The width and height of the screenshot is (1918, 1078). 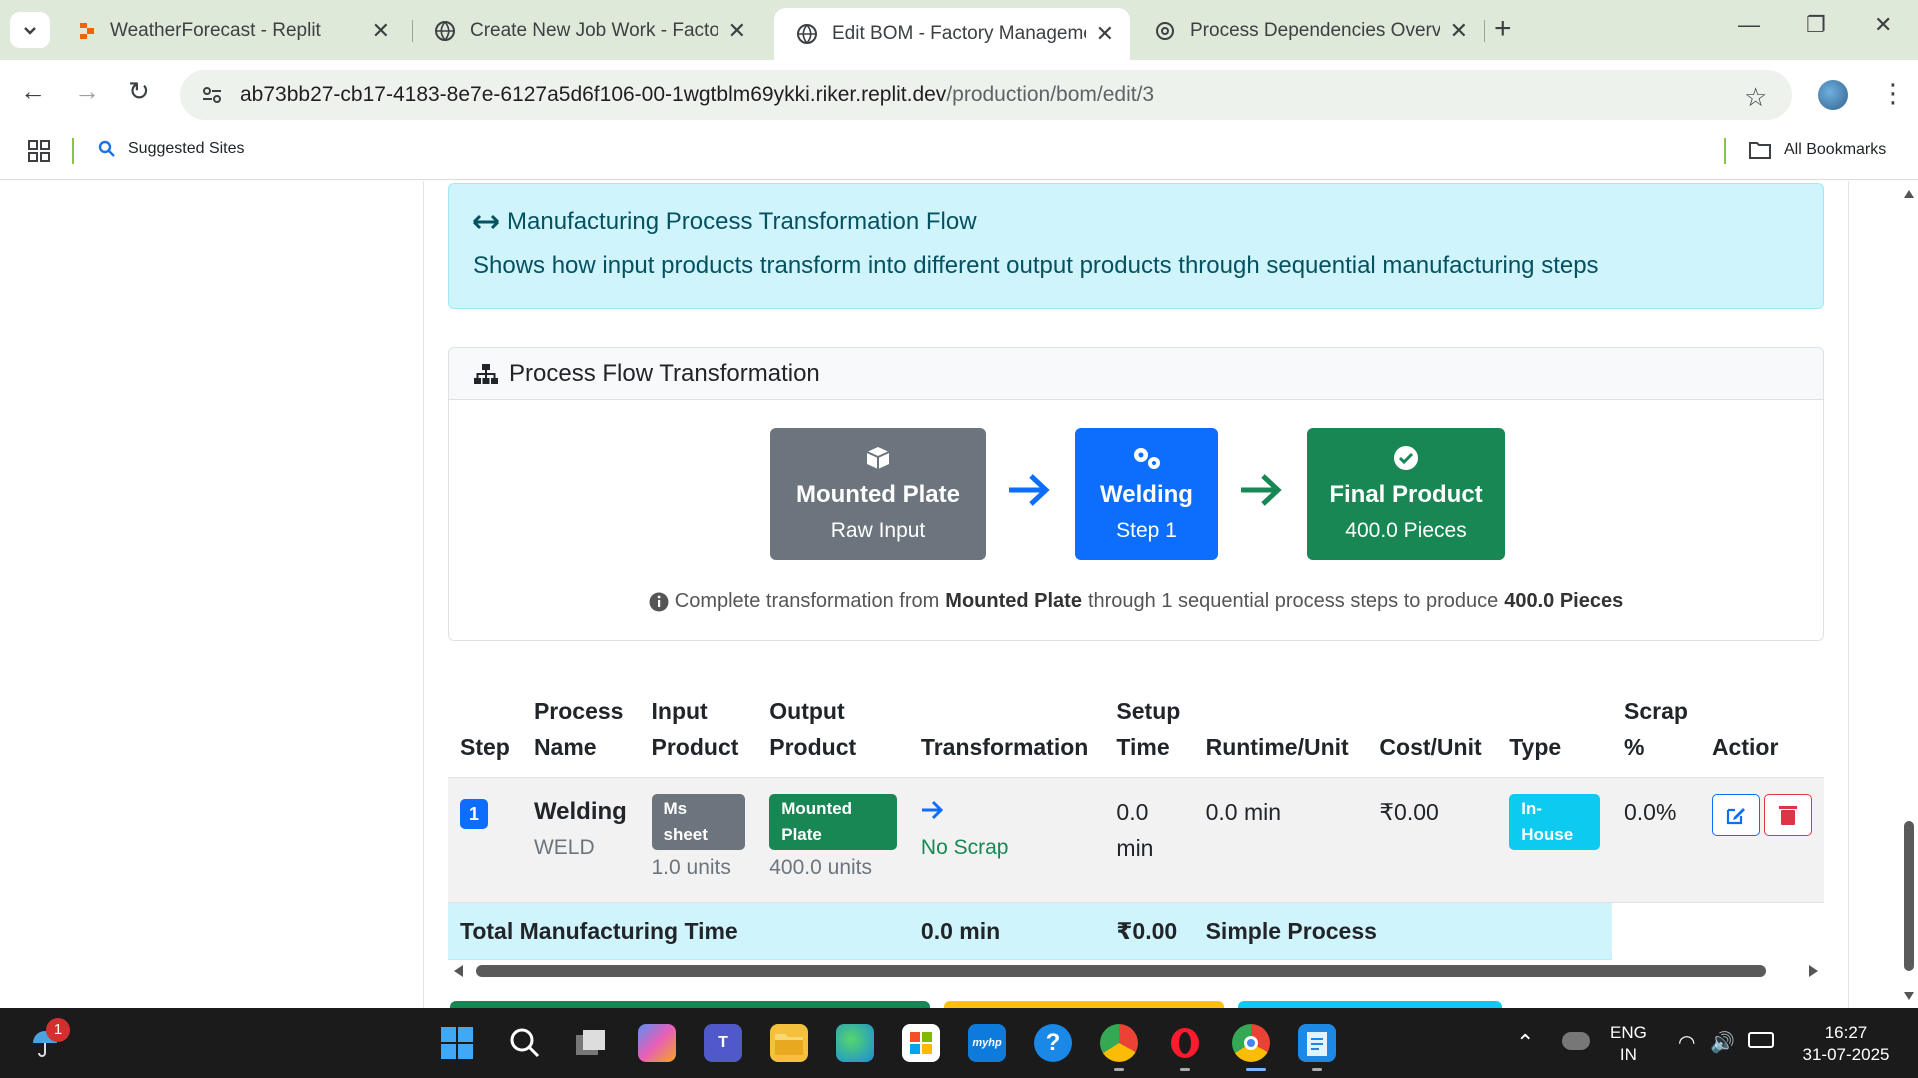 I want to click on copilot-app, so click(x=657, y=1043).